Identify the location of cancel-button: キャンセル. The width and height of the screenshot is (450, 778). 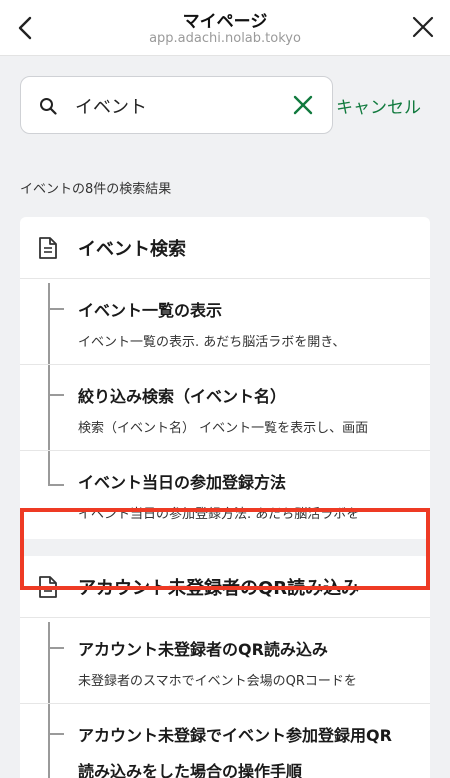
(378, 105).